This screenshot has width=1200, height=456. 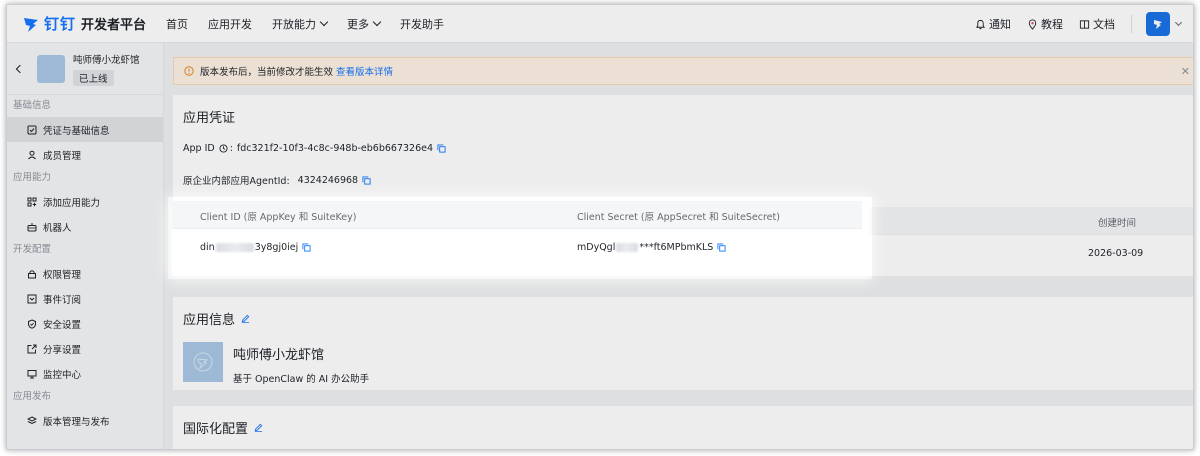 What do you see at coordinates (32, 201) in the screenshot?
I see `grid-add-icon` at bounding box center [32, 201].